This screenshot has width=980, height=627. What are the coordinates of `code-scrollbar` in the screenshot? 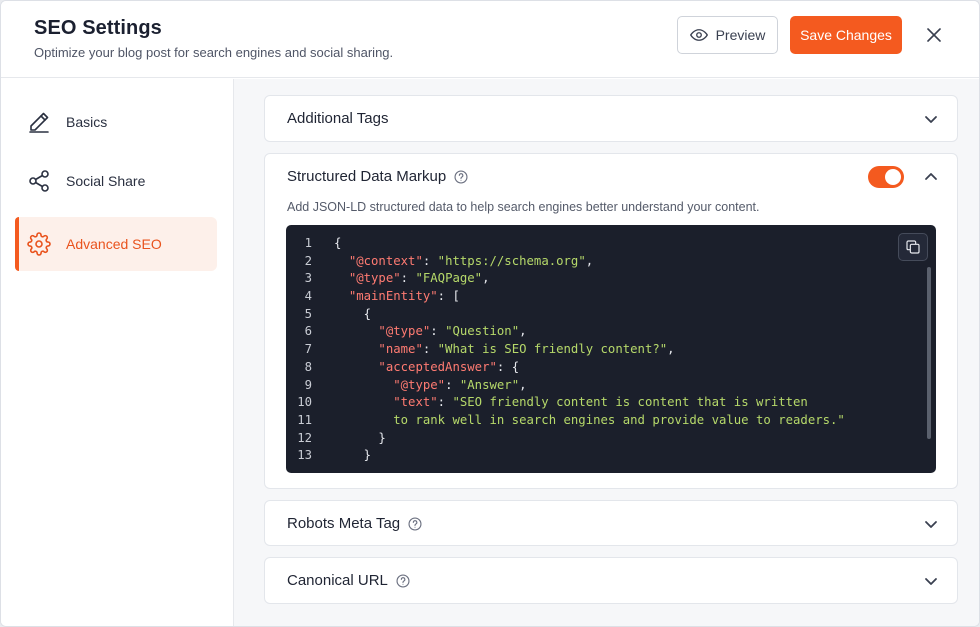 It's located at (929, 353).